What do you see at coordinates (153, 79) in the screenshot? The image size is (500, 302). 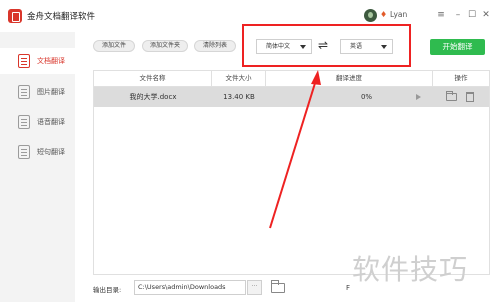 I see `header-file-name: 文件名称` at bounding box center [153, 79].